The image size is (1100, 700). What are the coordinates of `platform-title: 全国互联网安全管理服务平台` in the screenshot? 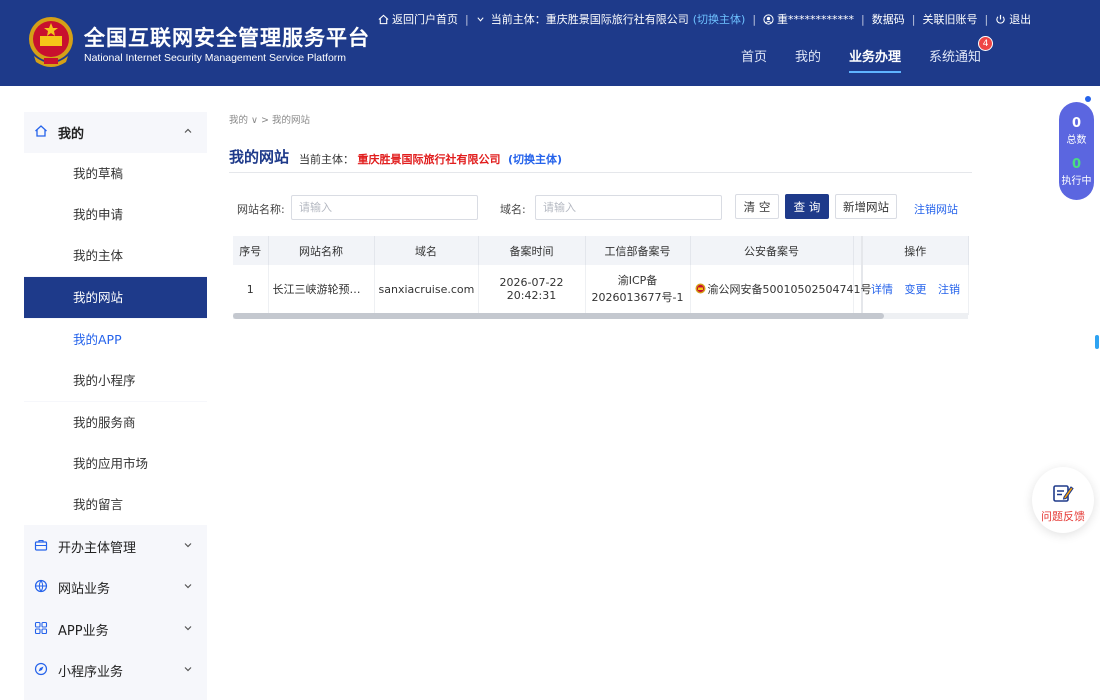 It's located at (227, 38).